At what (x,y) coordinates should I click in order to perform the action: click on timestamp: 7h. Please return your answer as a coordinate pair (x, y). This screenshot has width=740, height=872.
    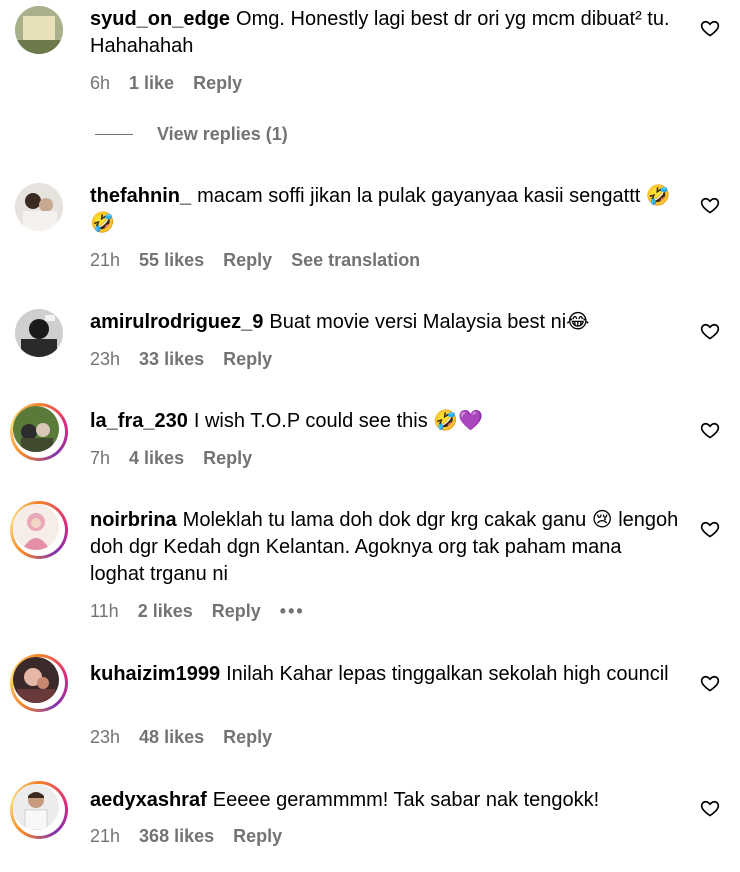
    Looking at the image, I should click on (100, 458).